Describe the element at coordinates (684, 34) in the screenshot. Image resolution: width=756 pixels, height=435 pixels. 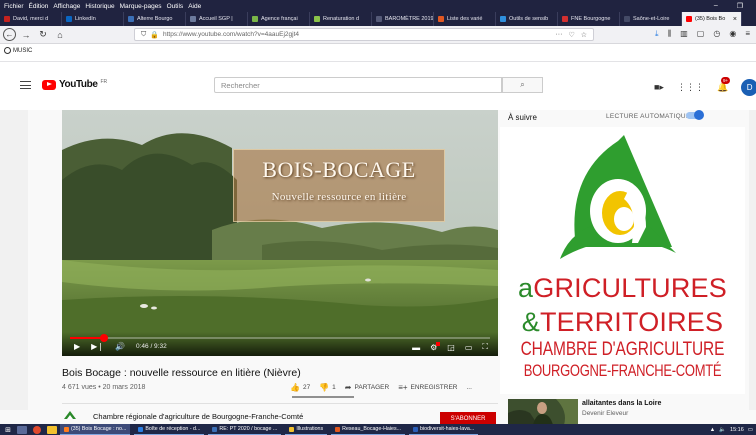
I see `sidebar-icon: ▥` at that location.